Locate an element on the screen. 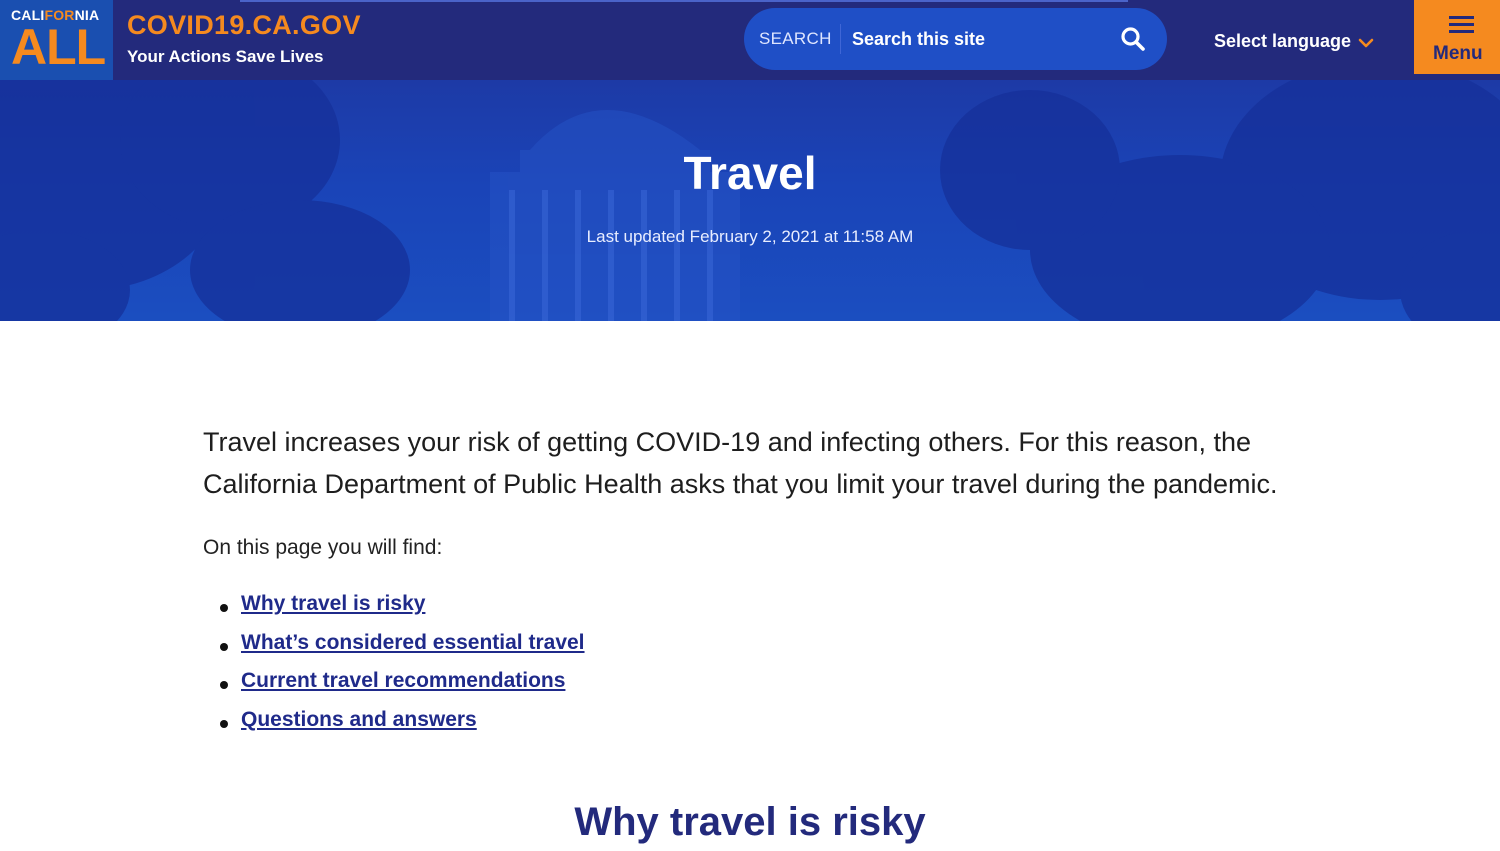  language-select-label: Select language is located at coordinates (1283, 41).